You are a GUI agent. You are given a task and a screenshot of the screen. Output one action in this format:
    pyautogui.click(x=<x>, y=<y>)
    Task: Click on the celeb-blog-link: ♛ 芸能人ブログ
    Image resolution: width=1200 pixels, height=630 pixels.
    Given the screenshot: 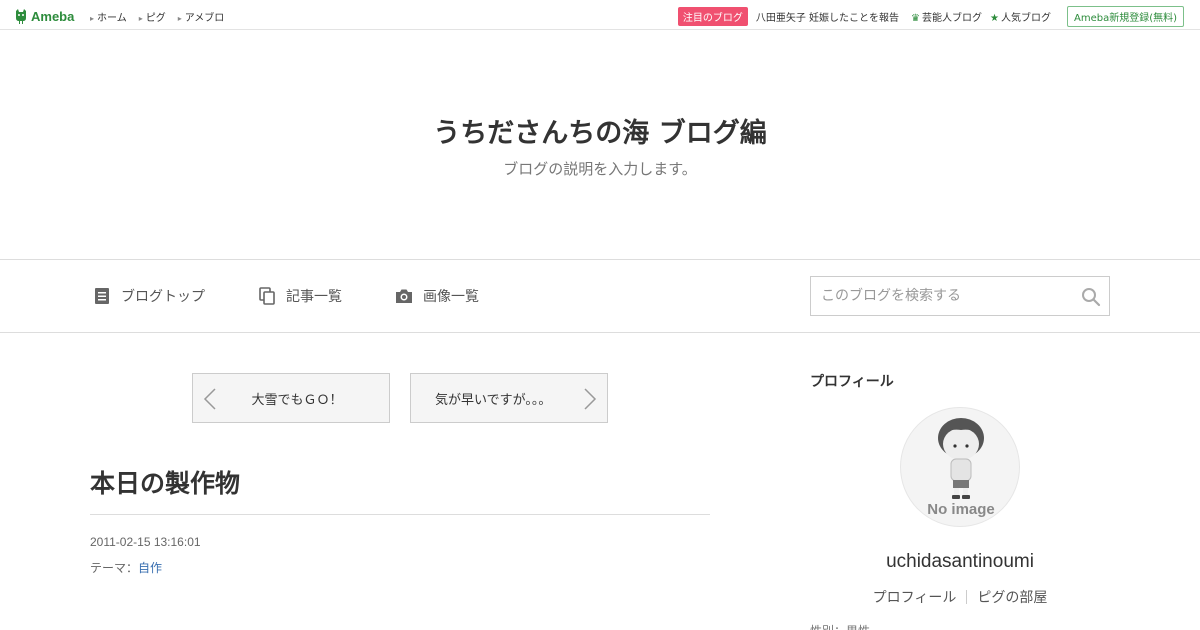 What is the action you would take?
    pyautogui.click(x=946, y=16)
    